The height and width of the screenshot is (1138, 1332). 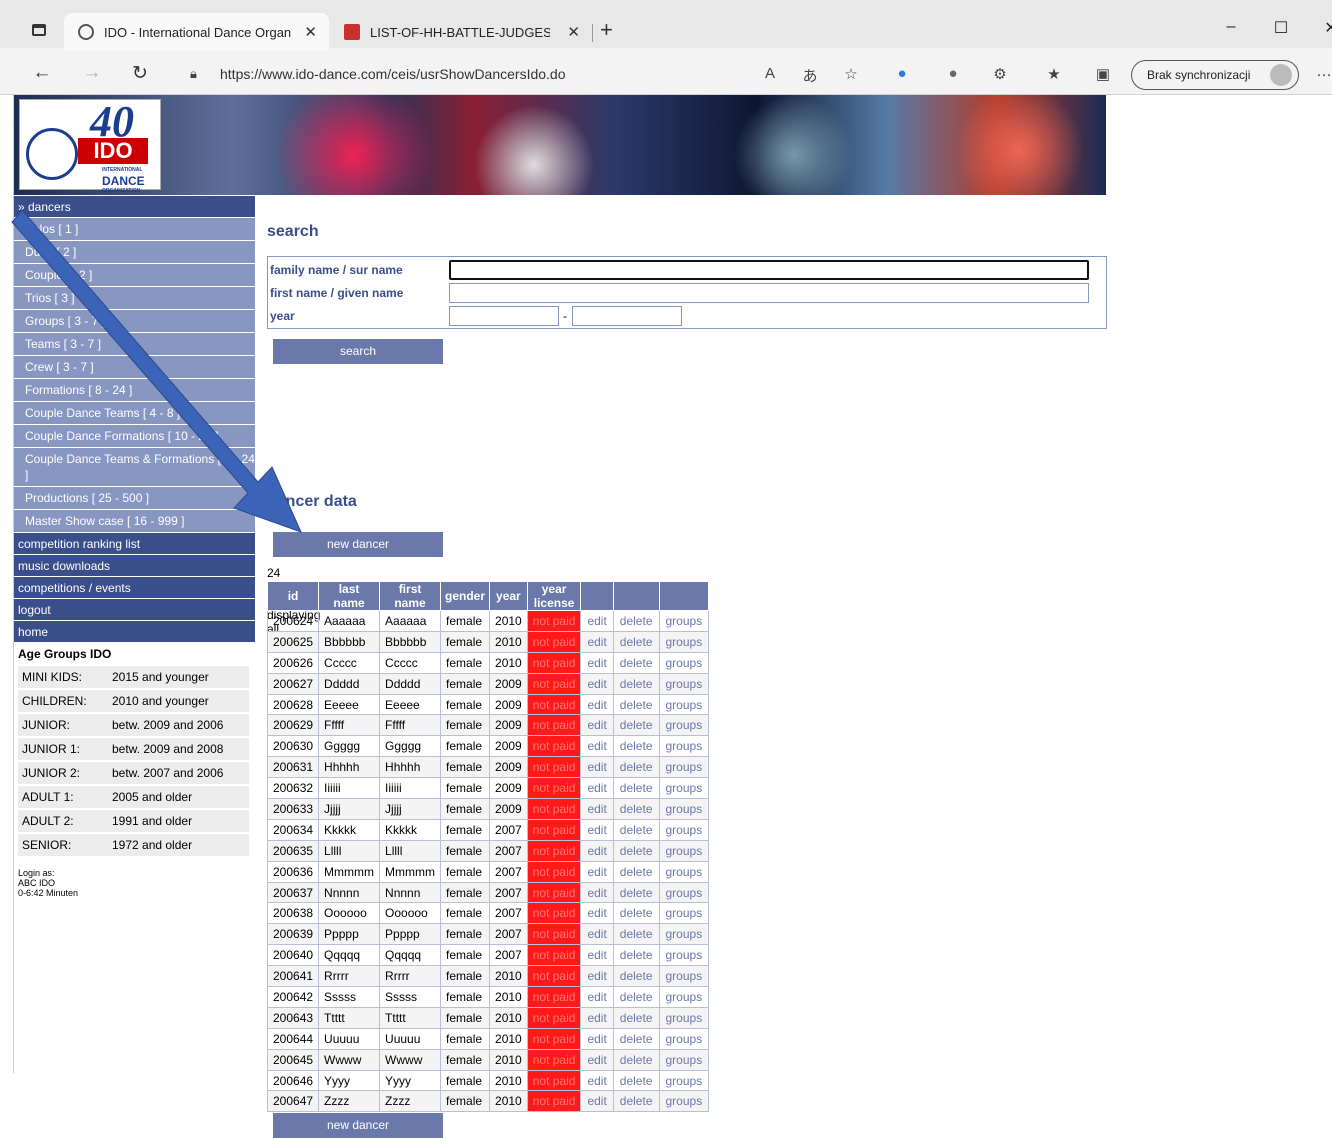 What do you see at coordinates (134, 367) in the screenshot?
I see `sidebar-item-crew: Crew [ 3 - 7 ]` at bounding box center [134, 367].